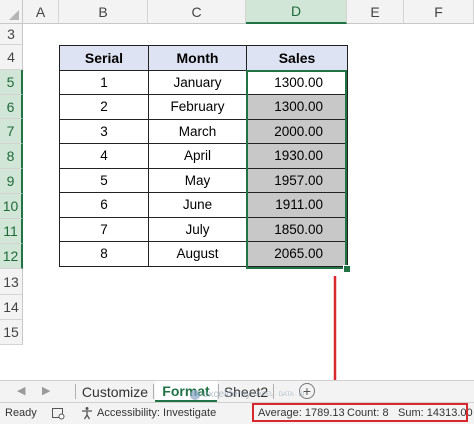  What do you see at coordinates (297, 131) in the screenshot?
I see `sales-cell: 2000.00` at bounding box center [297, 131].